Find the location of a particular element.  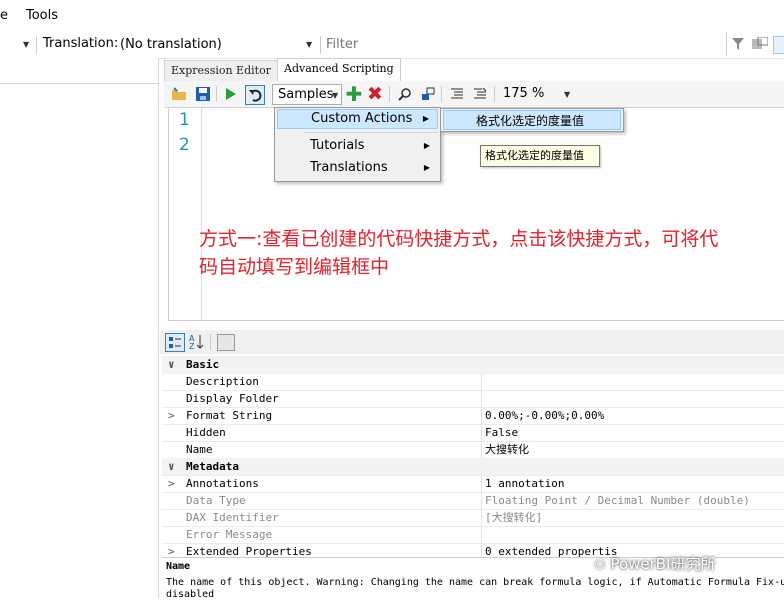

menu-item-partial: e is located at coordinates (4, 15).